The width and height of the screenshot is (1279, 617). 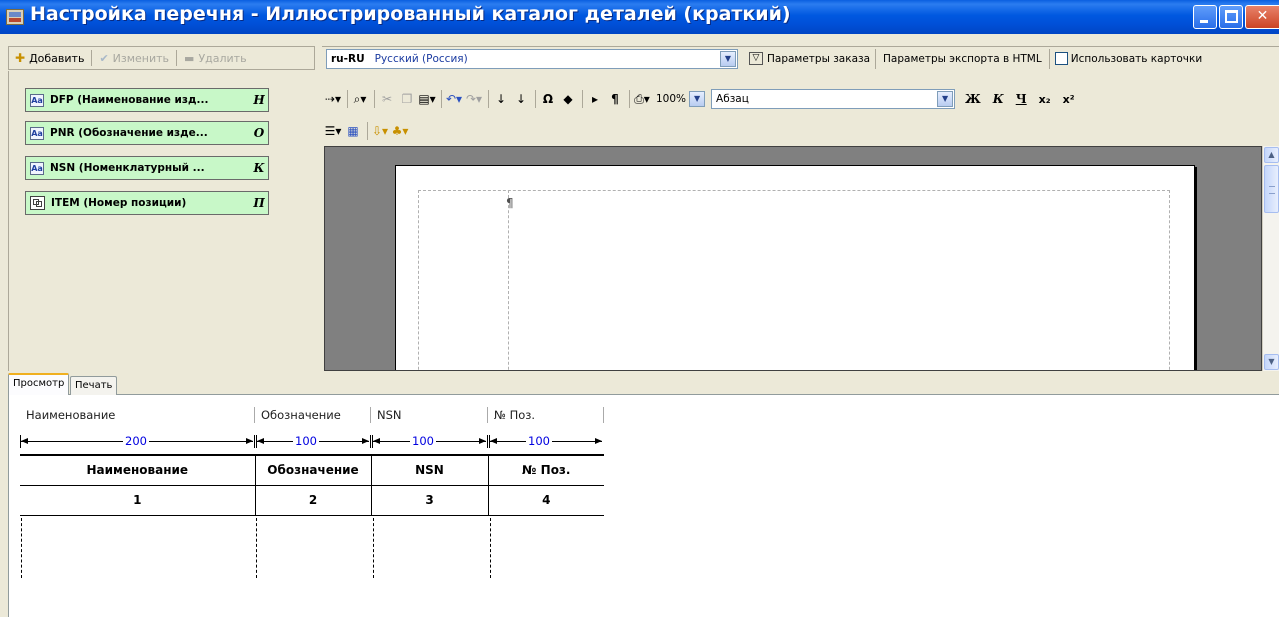 I want to click on plus-icon: ✚, so click(x=20, y=58).